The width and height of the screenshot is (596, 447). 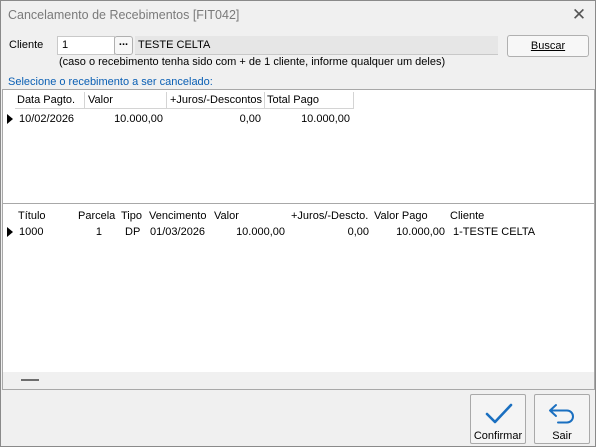 What do you see at coordinates (47, 119) in the screenshot?
I see `receipt-date: 10/02/2026` at bounding box center [47, 119].